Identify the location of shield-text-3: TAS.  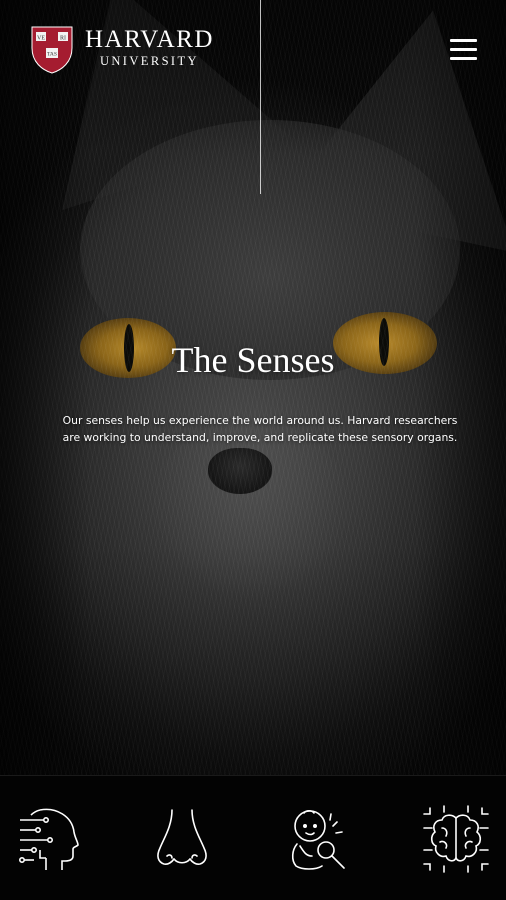
(52, 55).